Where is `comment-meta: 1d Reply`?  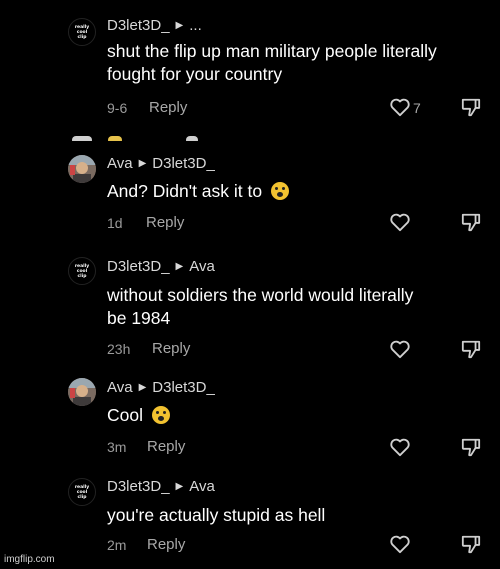 comment-meta: 1d Reply is located at coordinates (145, 222).